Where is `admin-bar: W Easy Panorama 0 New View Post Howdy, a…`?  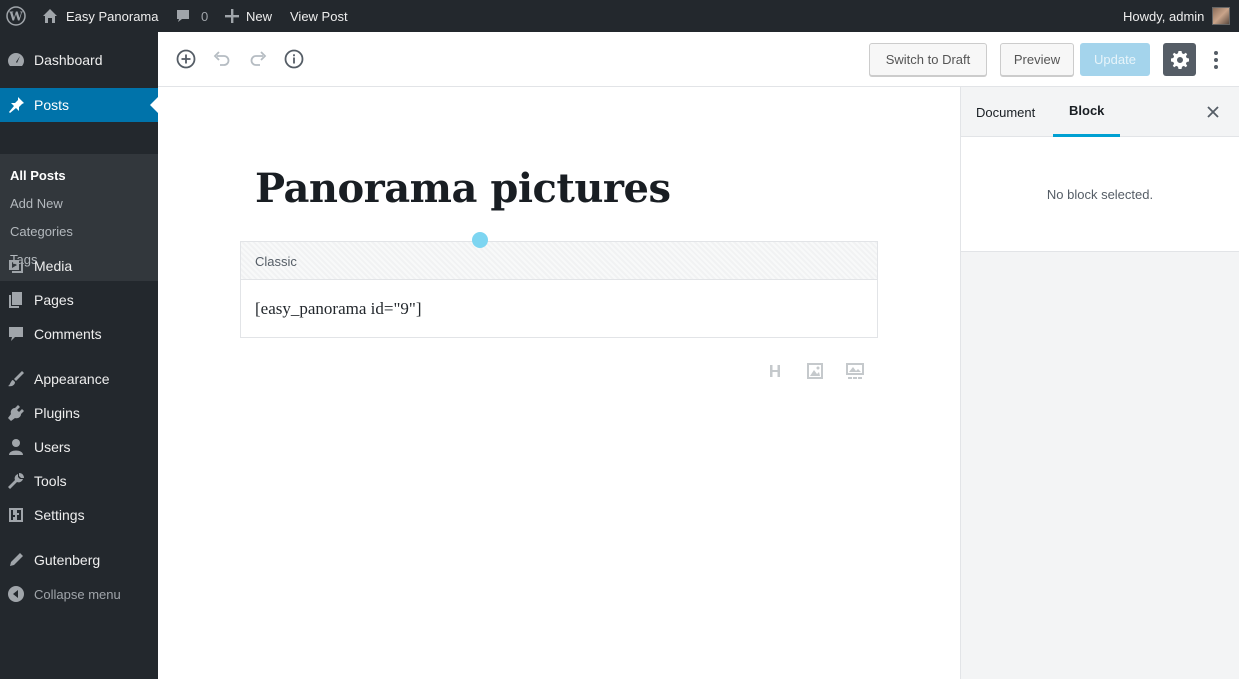 admin-bar: W Easy Panorama 0 New View Post Howdy, a… is located at coordinates (619, 16).